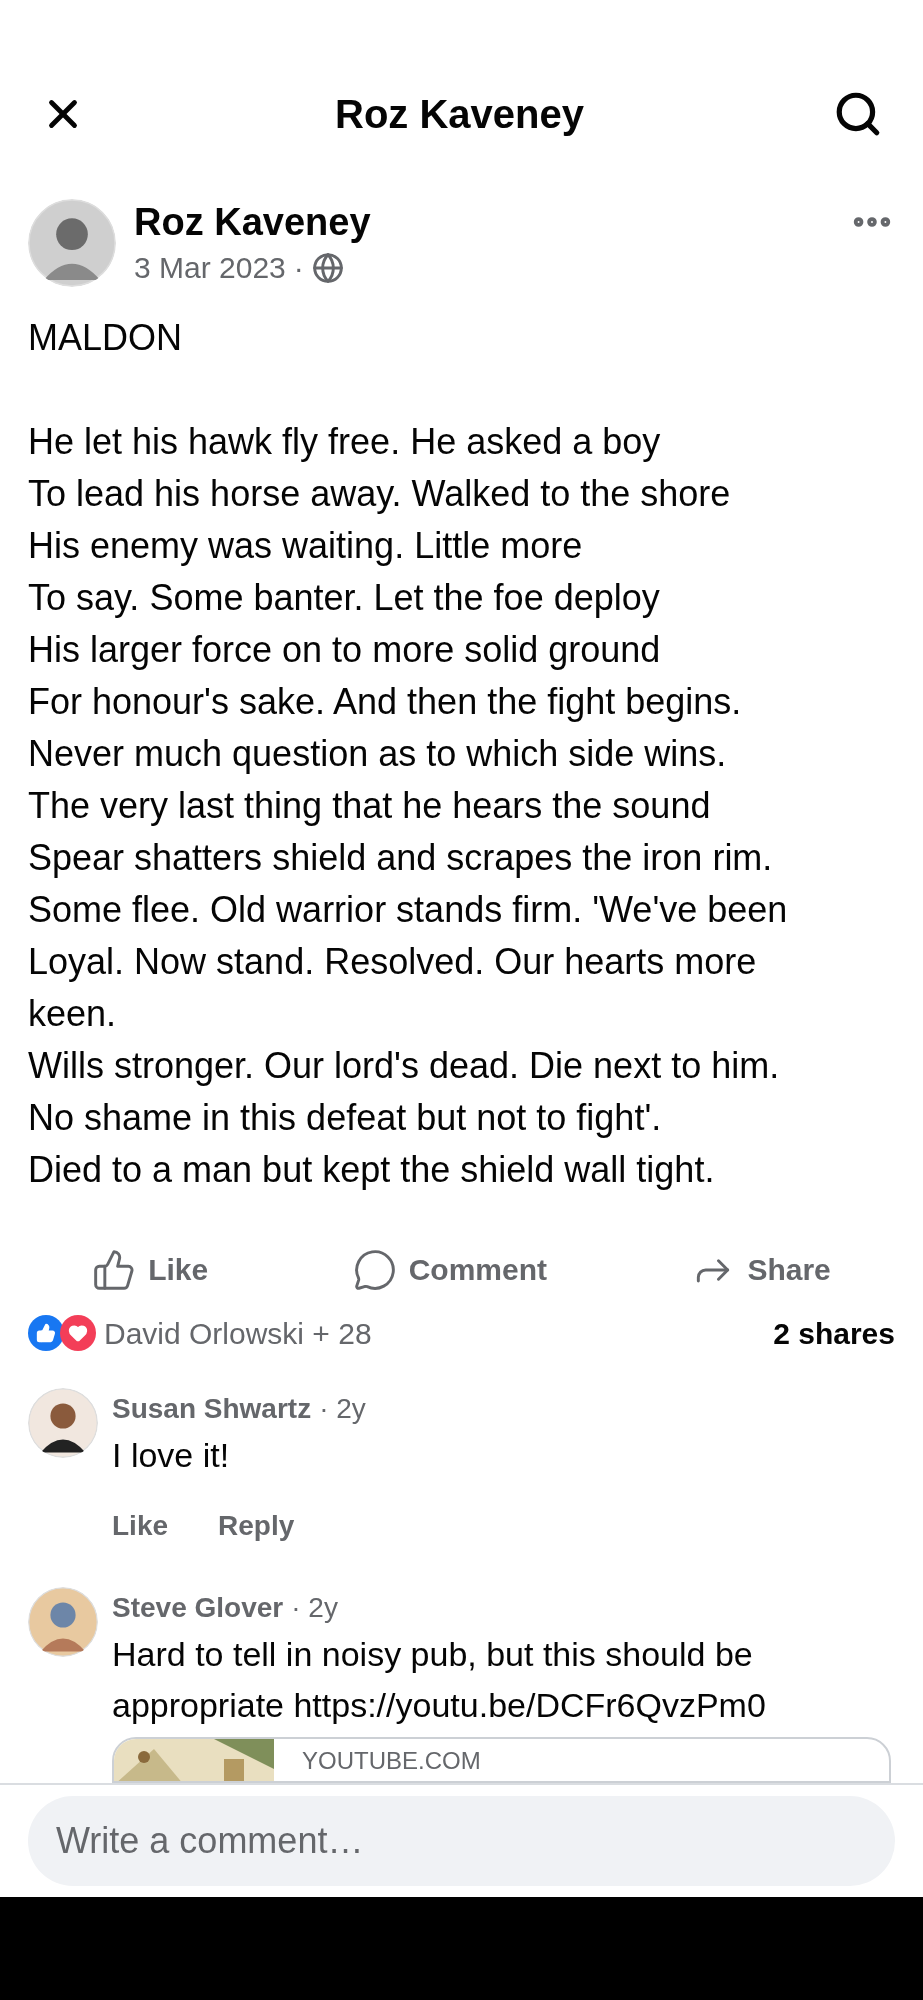 Image resolution: width=923 pixels, height=2000 pixels. Describe the element at coordinates (393, 988) in the screenshot. I see `poem-line: Loyal. Now stand. Resolved. Our hearts more keen.` at that location.